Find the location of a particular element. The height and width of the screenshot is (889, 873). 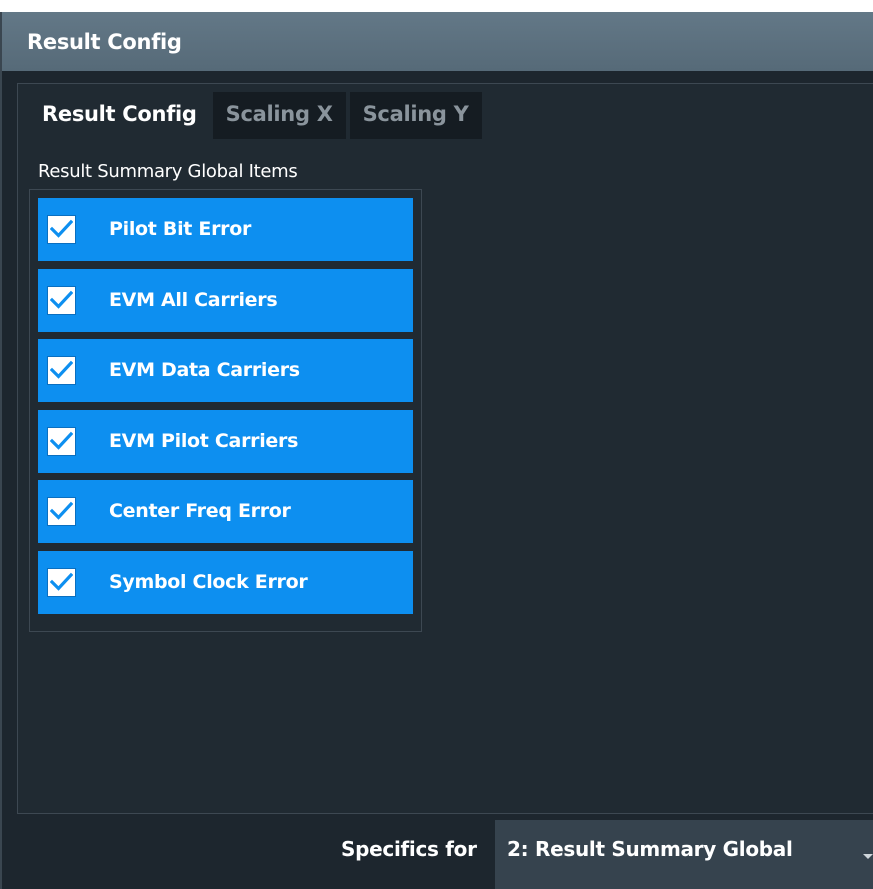

checkbox-center-freq-error: Center Freq Error is located at coordinates (225, 511).